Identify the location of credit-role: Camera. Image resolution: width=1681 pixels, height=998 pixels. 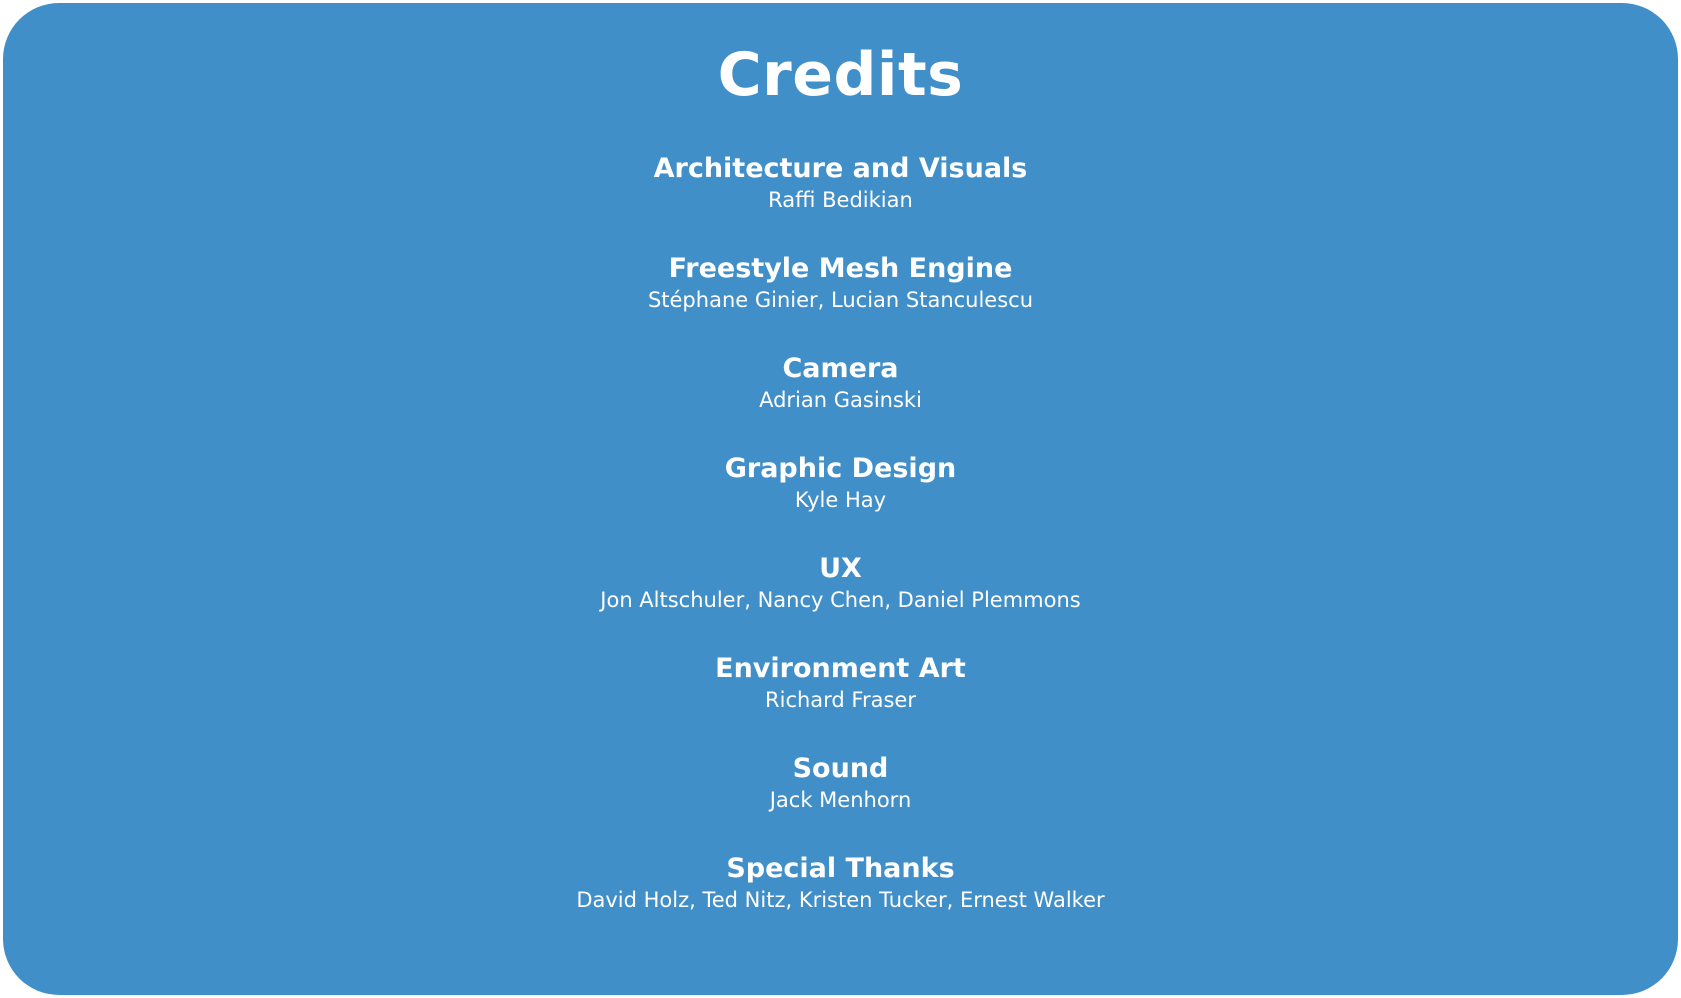
(840, 368).